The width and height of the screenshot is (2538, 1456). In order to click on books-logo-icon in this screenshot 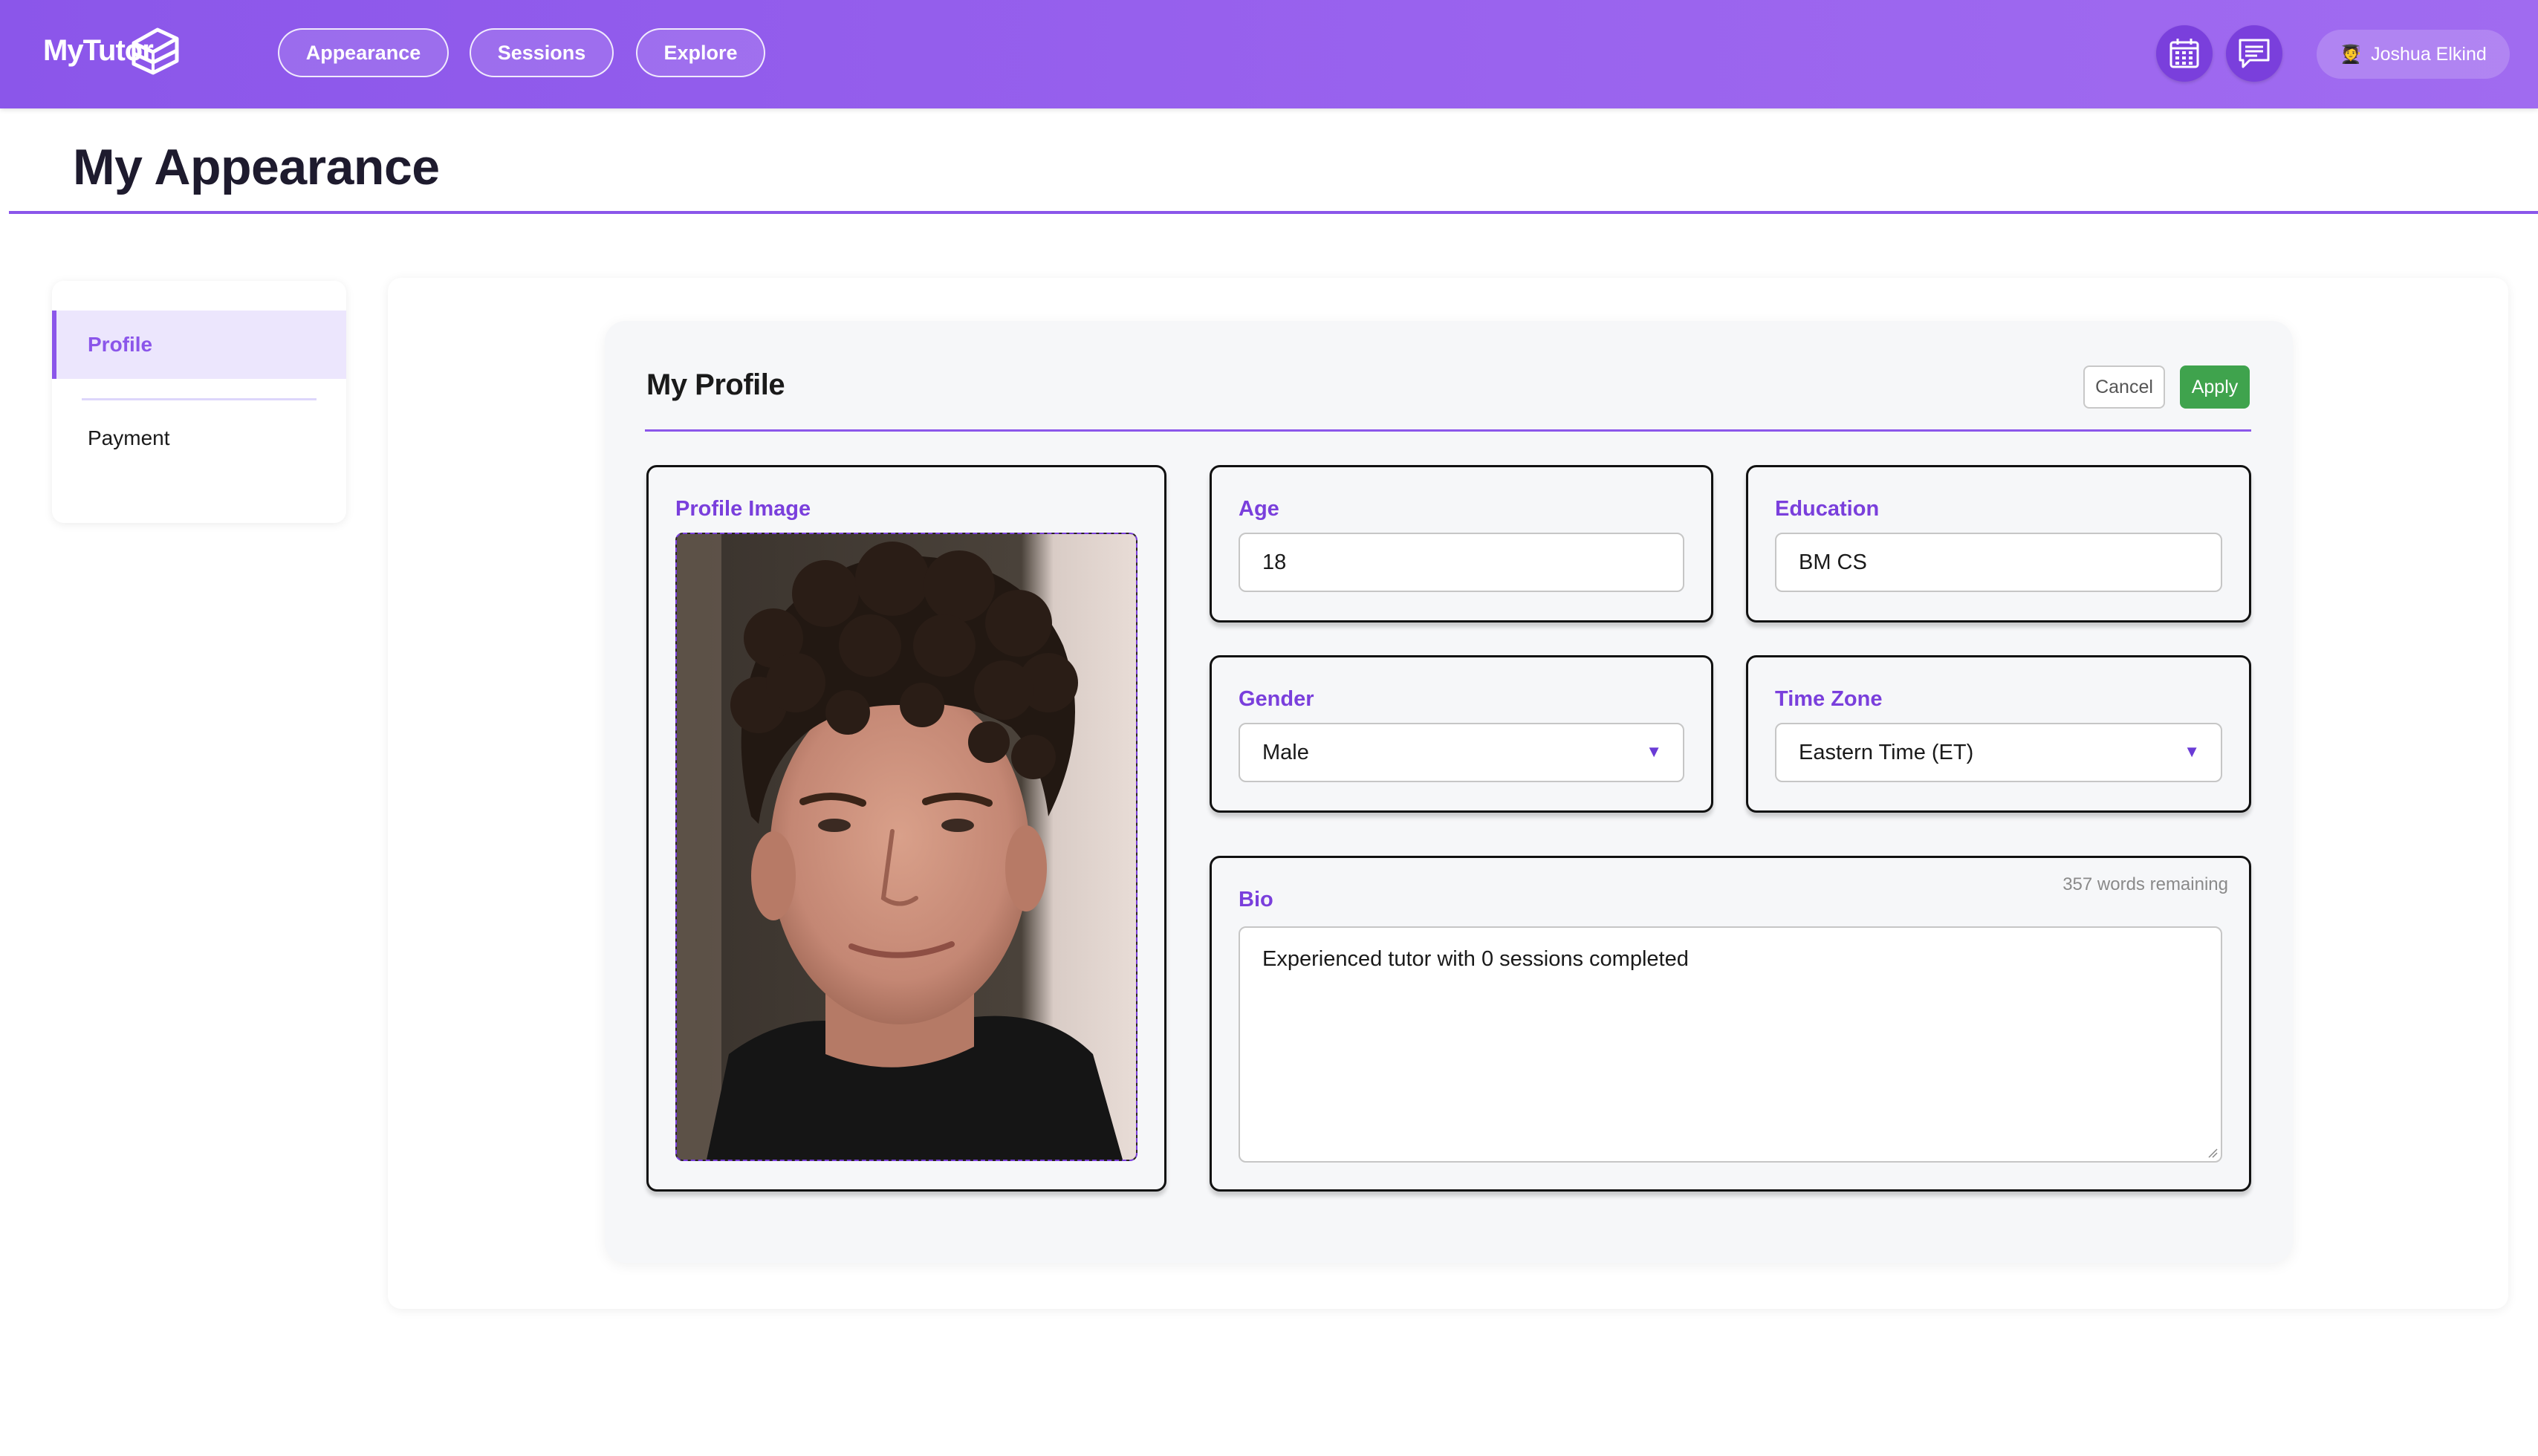, I will do `click(155, 51)`.